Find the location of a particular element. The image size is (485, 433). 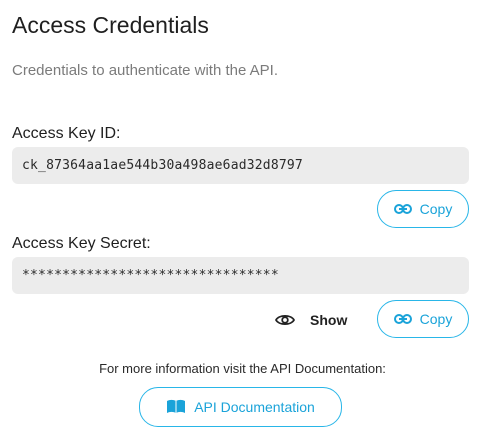

eye-icon is located at coordinates (285, 320).